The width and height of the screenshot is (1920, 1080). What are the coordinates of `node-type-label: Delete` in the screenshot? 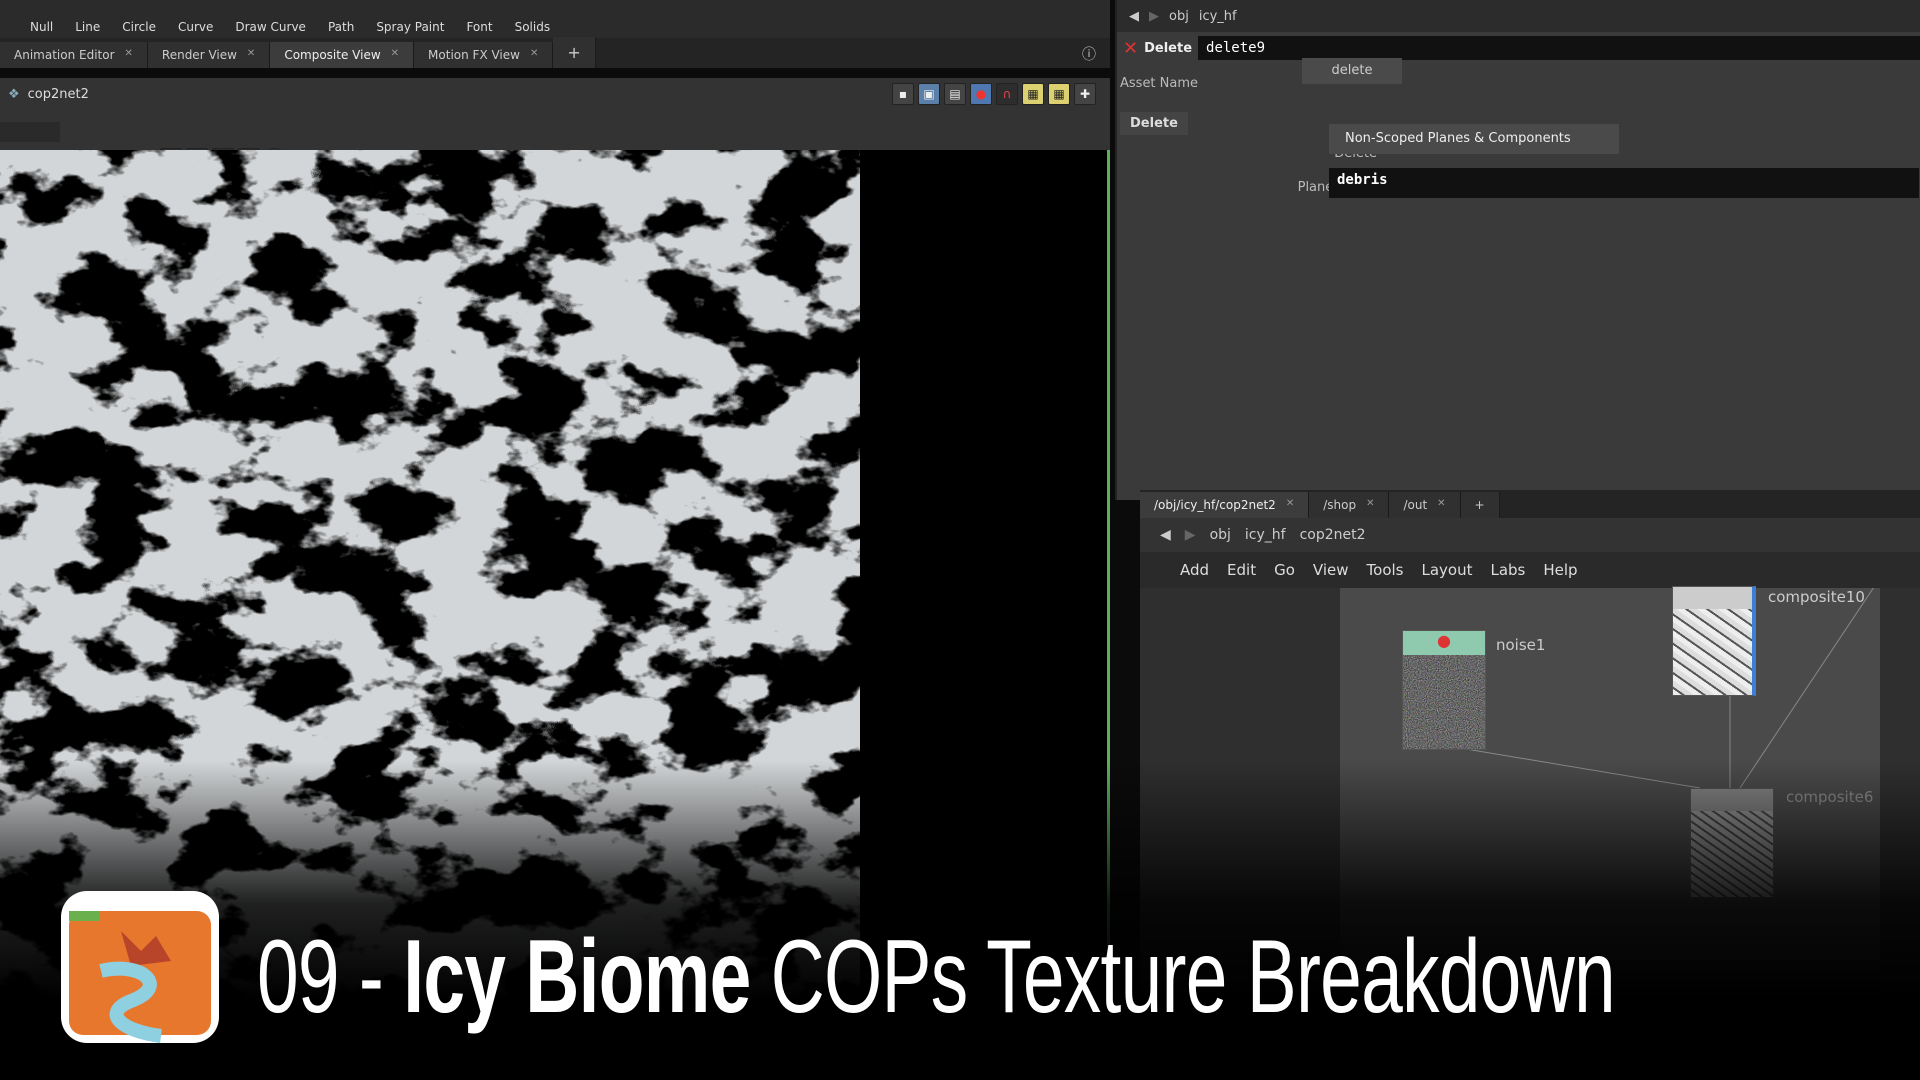 It's located at (1168, 48).